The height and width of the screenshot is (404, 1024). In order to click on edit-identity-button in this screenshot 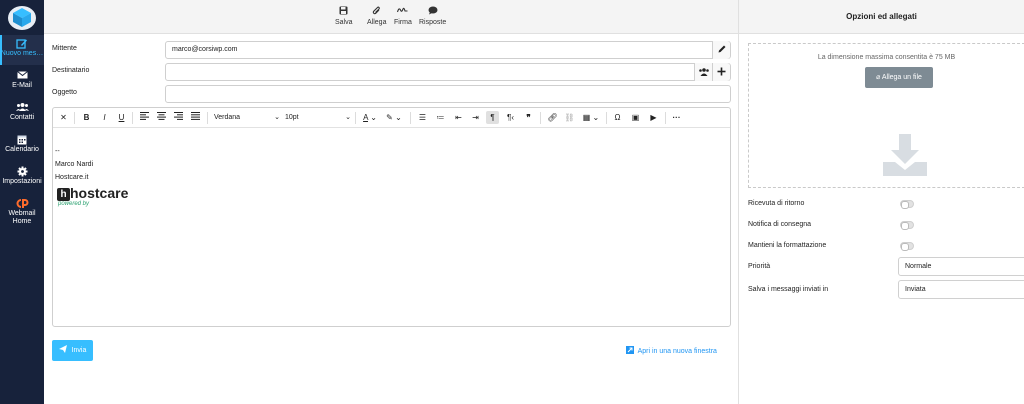, I will do `click(721, 50)`.